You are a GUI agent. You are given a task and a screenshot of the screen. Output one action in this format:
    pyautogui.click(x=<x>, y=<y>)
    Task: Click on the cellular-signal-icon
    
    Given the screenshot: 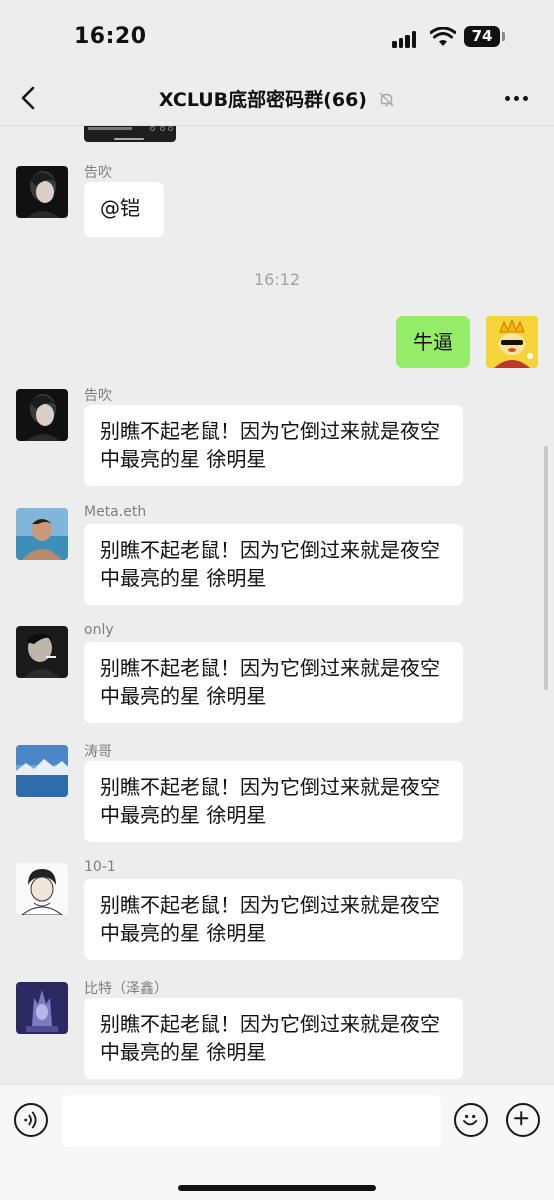 What is the action you would take?
    pyautogui.click(x=405, y=39)
    